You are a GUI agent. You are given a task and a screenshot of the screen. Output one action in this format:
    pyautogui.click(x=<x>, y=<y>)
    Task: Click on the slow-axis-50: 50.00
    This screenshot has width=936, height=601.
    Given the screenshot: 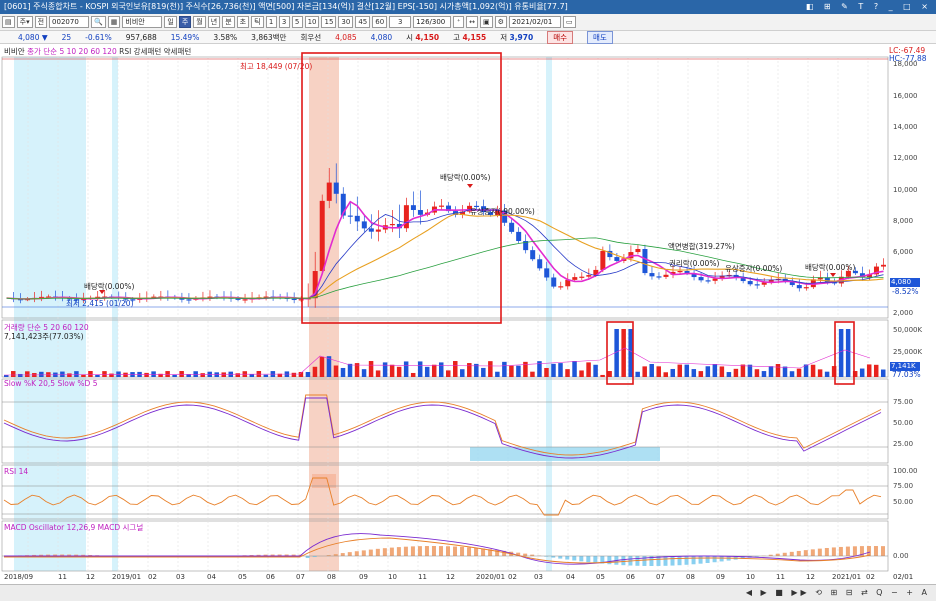 What is the action you would take?
    pyautogui.click(x=903, y=423)
    